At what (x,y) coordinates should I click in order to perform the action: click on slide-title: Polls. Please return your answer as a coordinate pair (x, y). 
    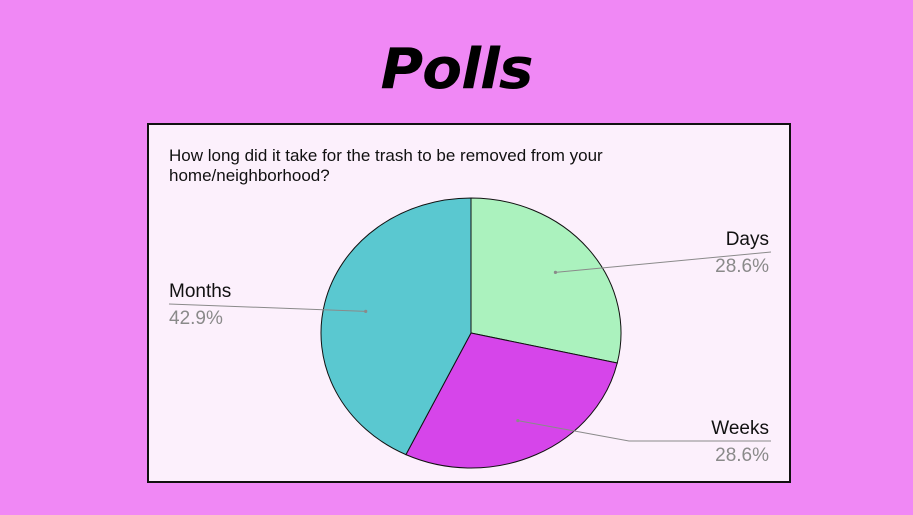
    Looking at the image, I should click on (456, 69).